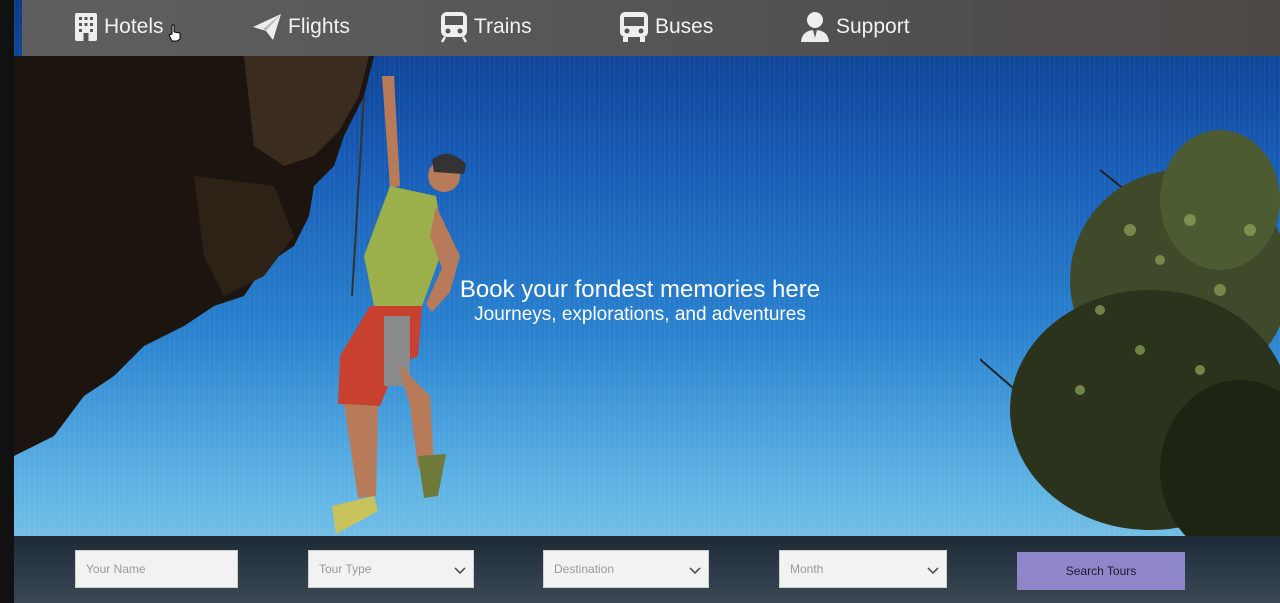  What do you see at coordinates (640, 314) in the screenshot?
I see `hero-subline: Journeys, explorations, and adventures` at bounding box center [640, 314].